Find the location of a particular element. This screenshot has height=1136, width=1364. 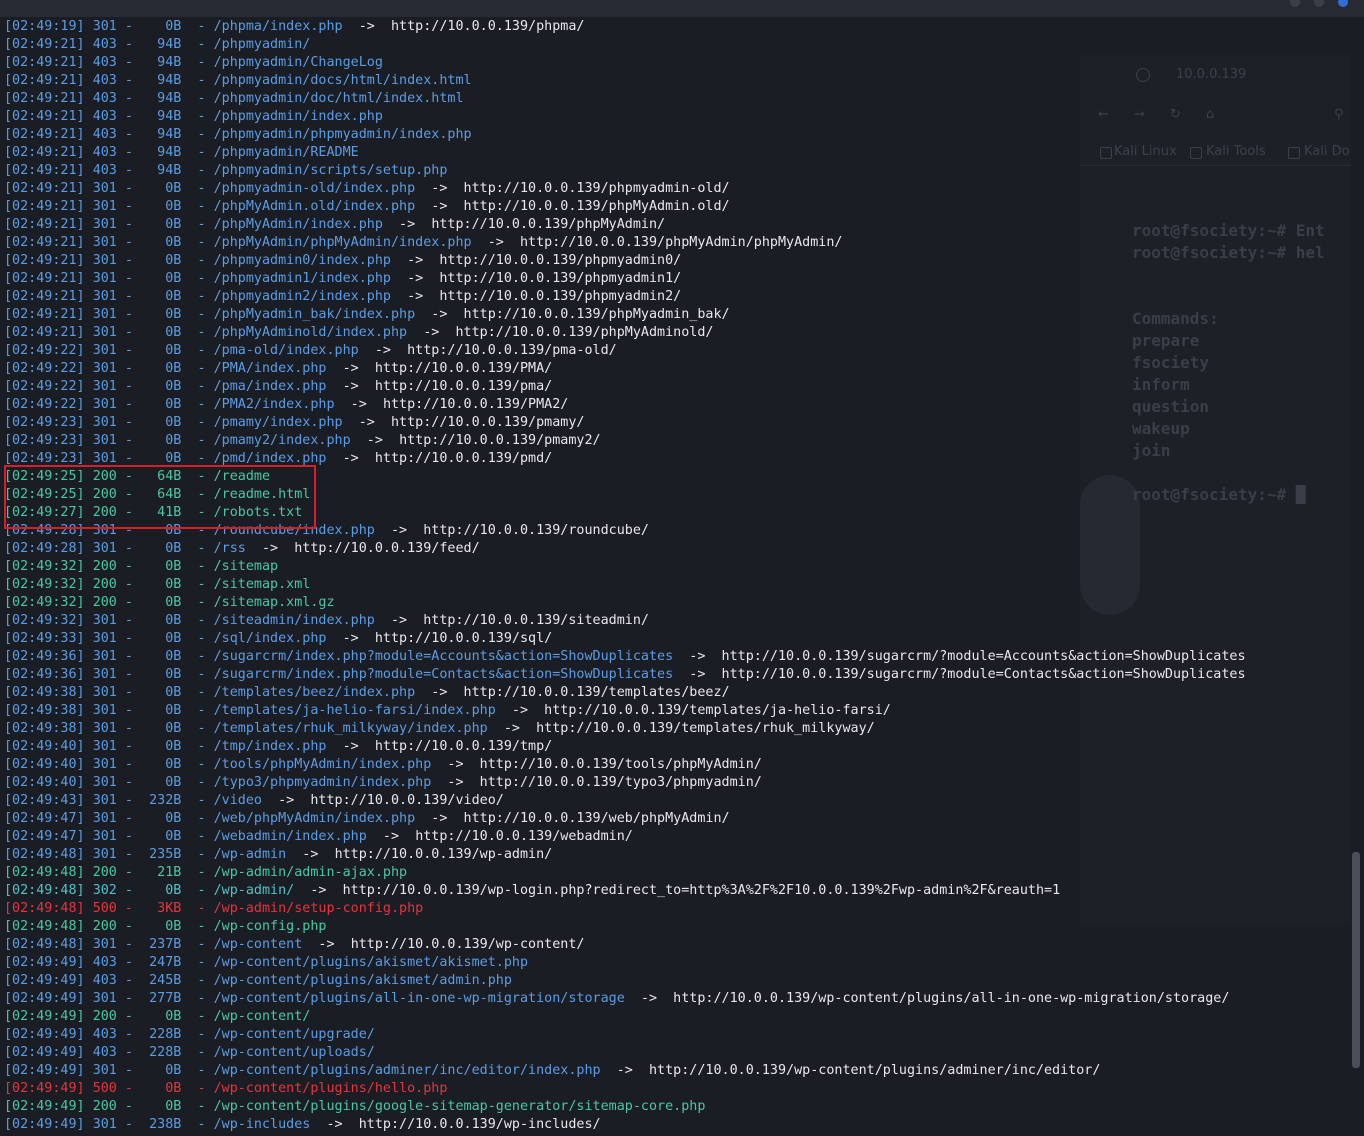

request-path: /phpmyadmin2/index.php is located at coordinates (302, 296).